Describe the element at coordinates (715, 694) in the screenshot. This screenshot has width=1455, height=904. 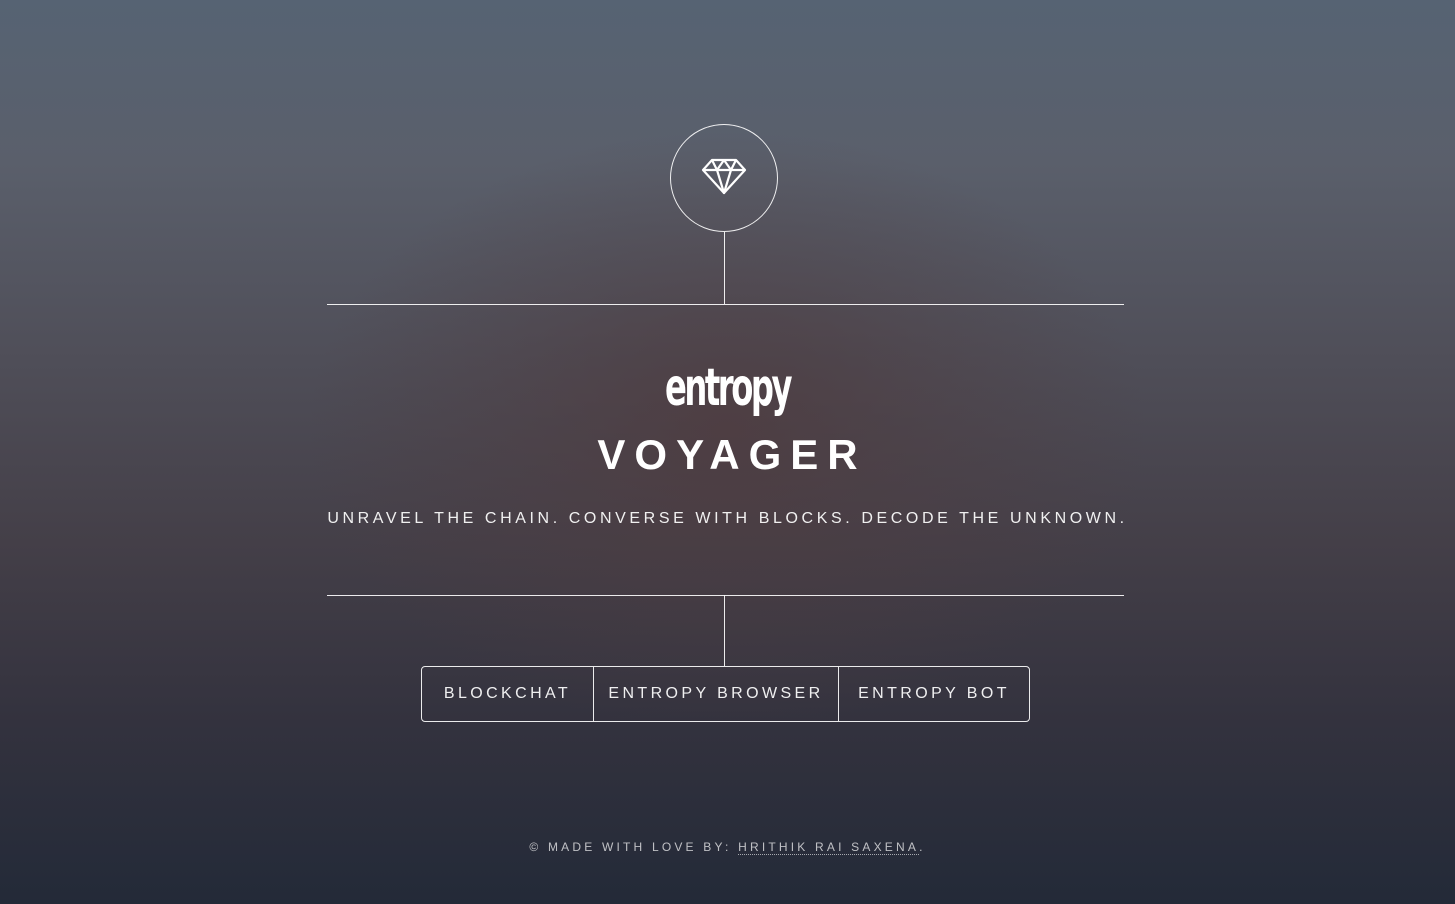
I see `nav-entropy-browser-button: ENTROPY BROWSER` at that location.